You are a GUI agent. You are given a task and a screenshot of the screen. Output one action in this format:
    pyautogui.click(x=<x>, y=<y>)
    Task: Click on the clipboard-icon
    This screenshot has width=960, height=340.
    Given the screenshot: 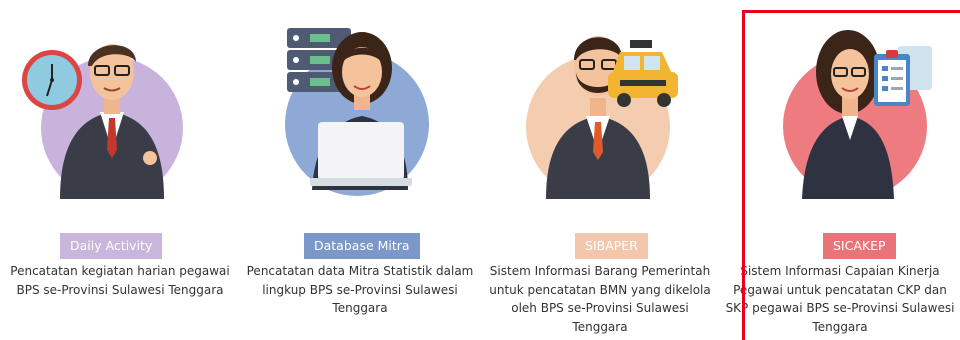 What is the action you would take?
    pyautogui.click(x=903, y=76)
    